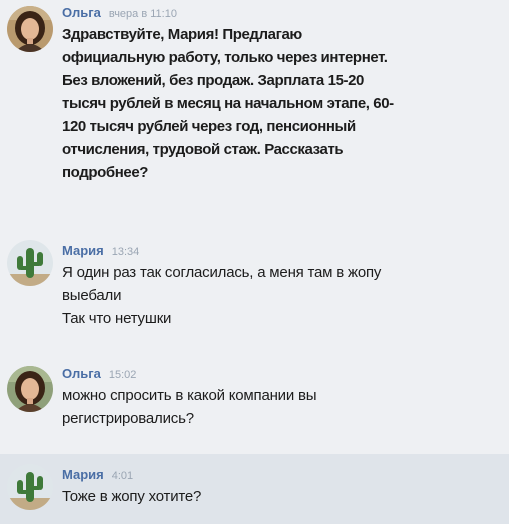 The height and width of the screenshot is (524, 509). Describe the element at coordinates (209, 126) in the screenshot. I see `message-text-line: 120 тысяч рублей через год, пенсионный` at that location.